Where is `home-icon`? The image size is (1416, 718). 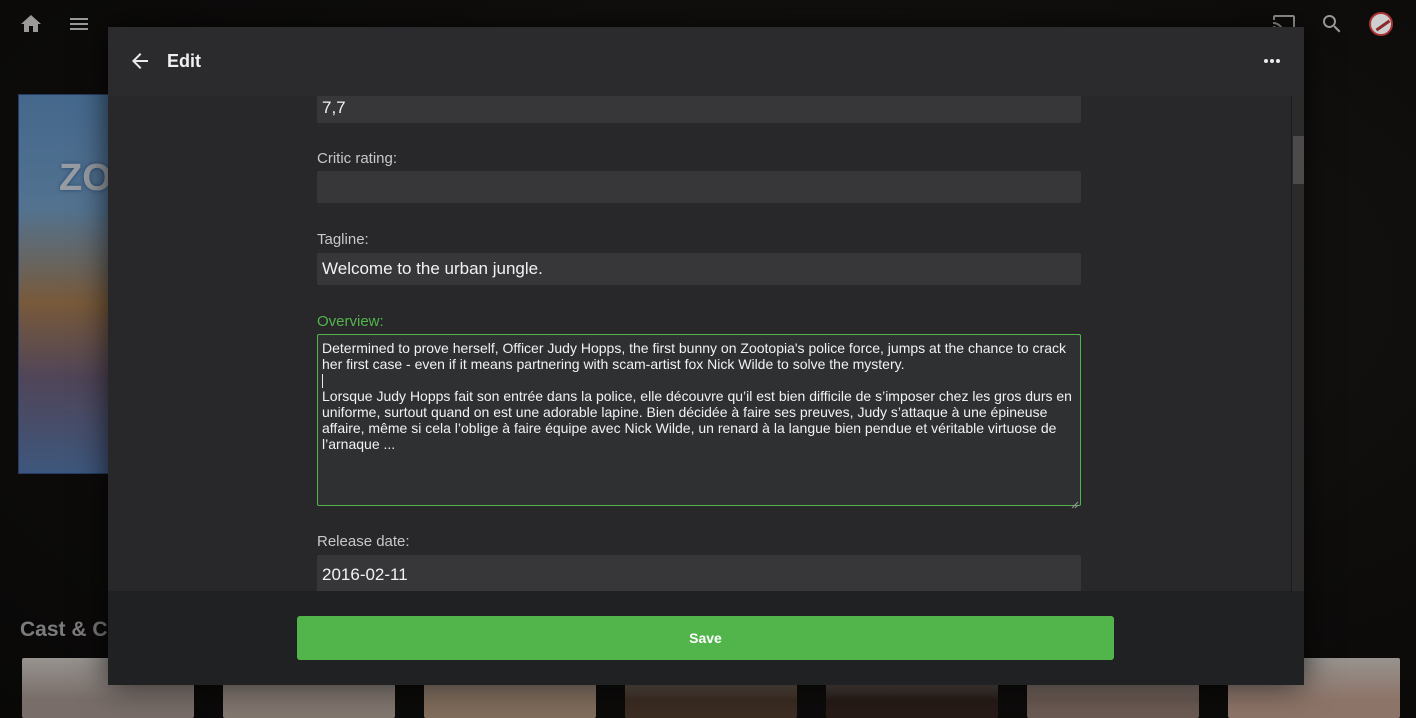 home-icon is located at coordinates (31, 24).